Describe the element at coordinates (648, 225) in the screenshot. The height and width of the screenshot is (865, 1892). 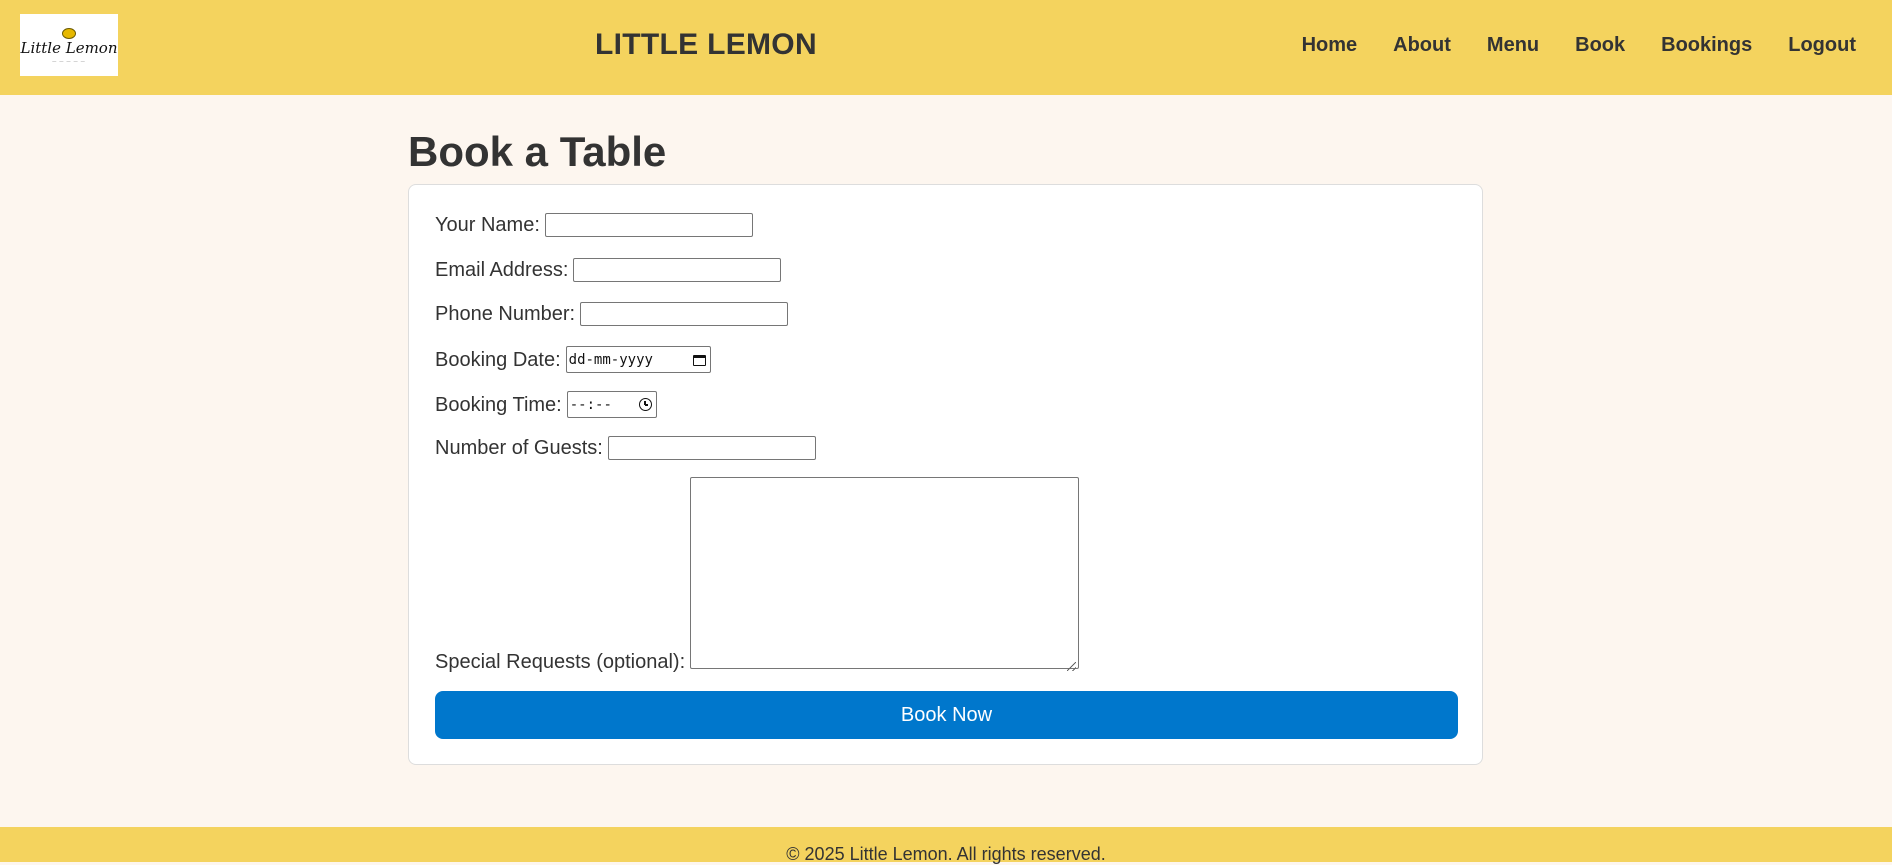
I see `name-input` at that location.